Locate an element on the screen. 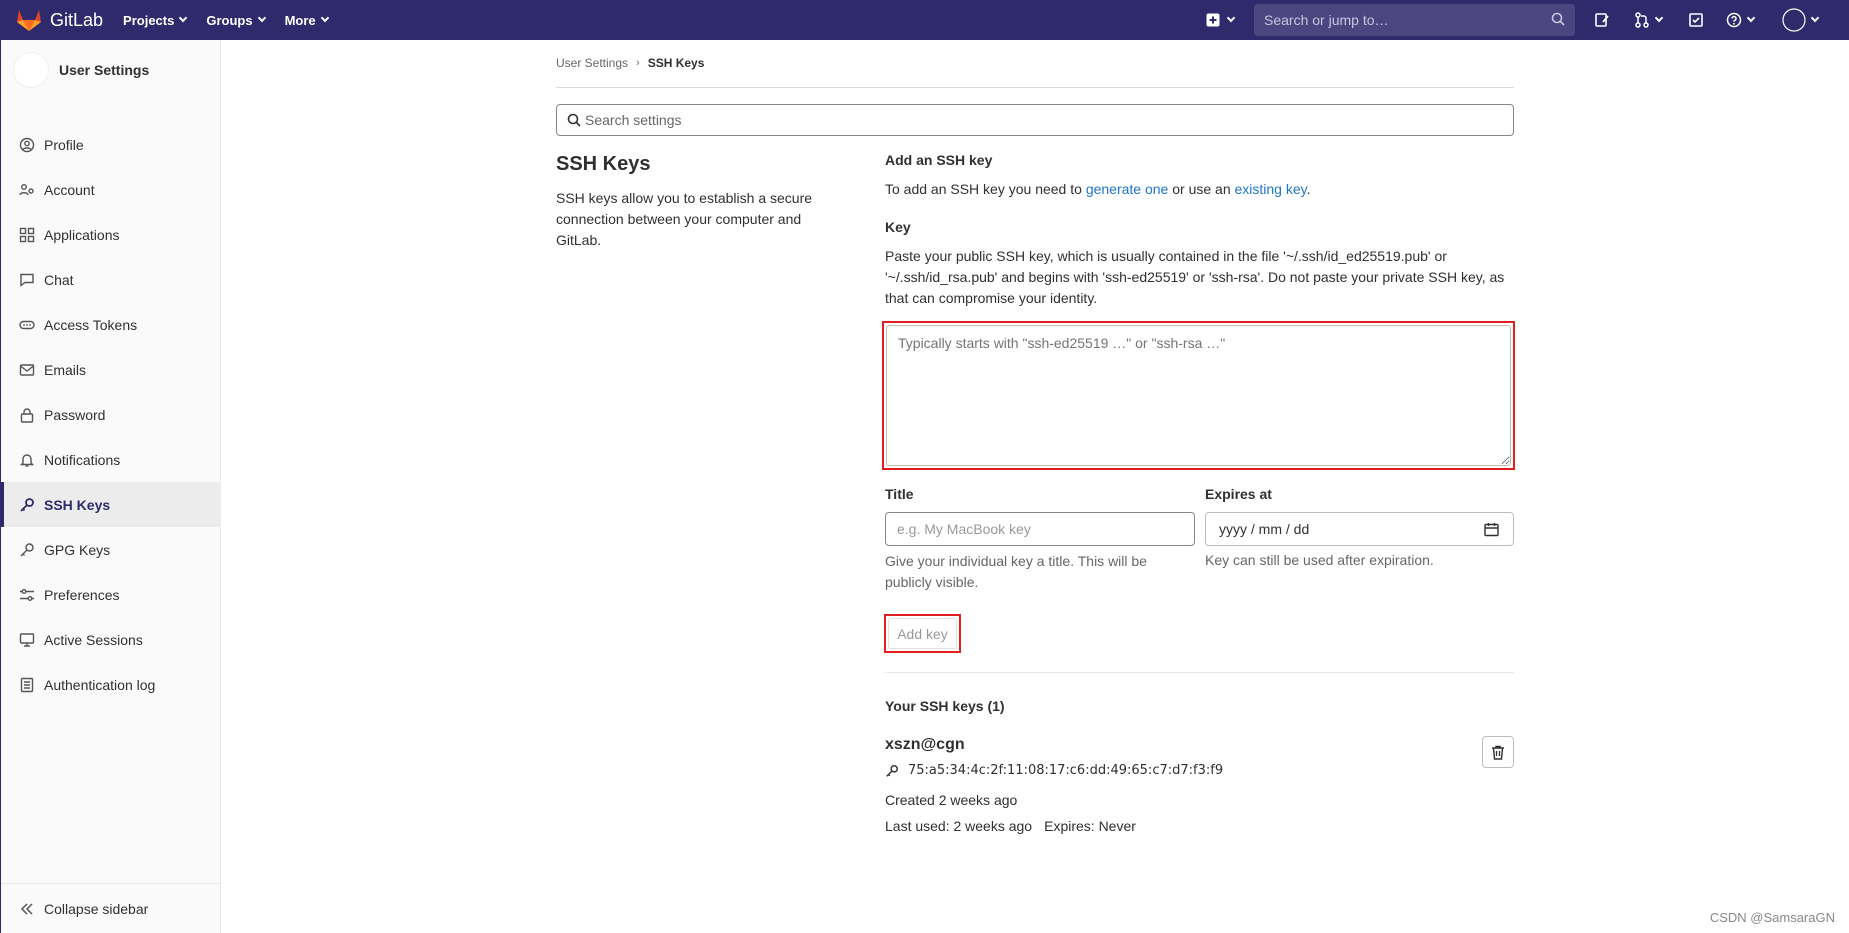 The image size is (1849, 933). merge-requests-dropdown is located at coordinates (1648, 20).